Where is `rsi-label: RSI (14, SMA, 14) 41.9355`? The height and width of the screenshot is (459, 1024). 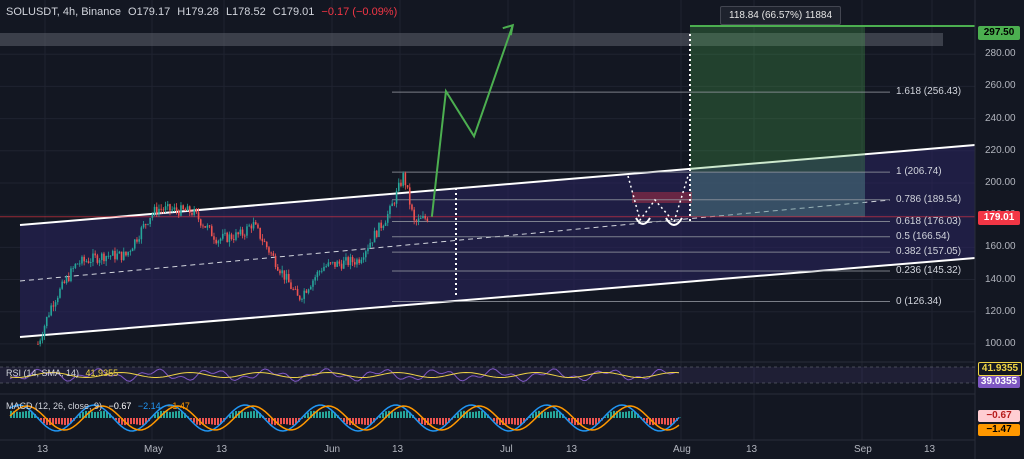 rsi-label: RSI (14, SMA, 14) 41.9355 is located at coordinates (62, 373).